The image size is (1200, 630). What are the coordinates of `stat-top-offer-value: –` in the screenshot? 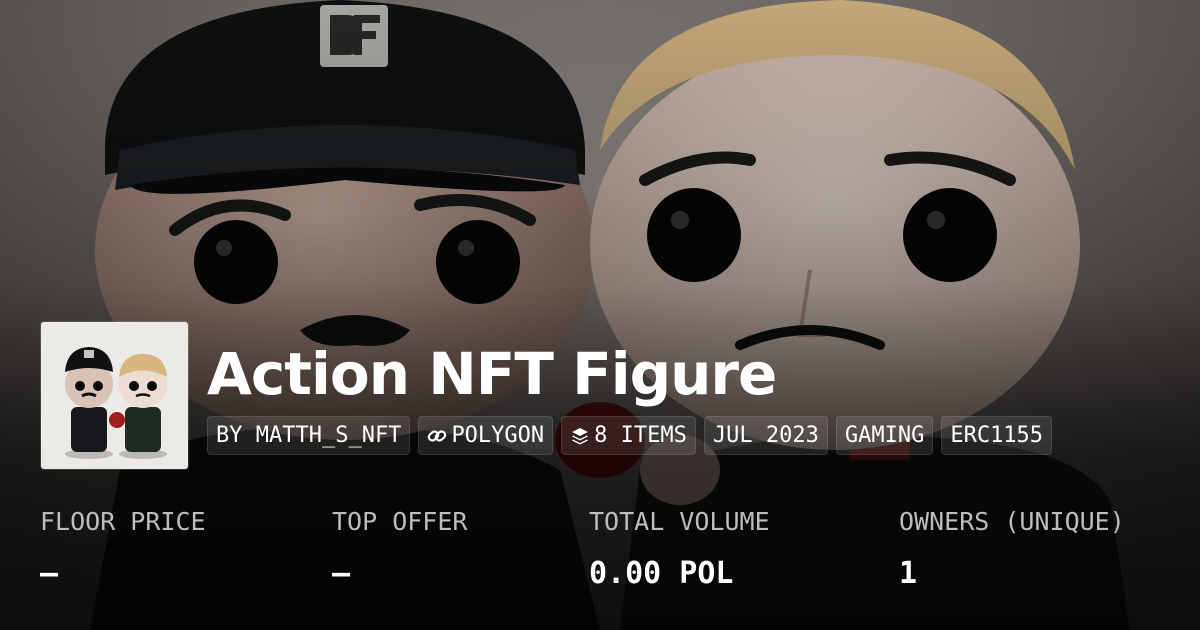 It's located at (341, 573).